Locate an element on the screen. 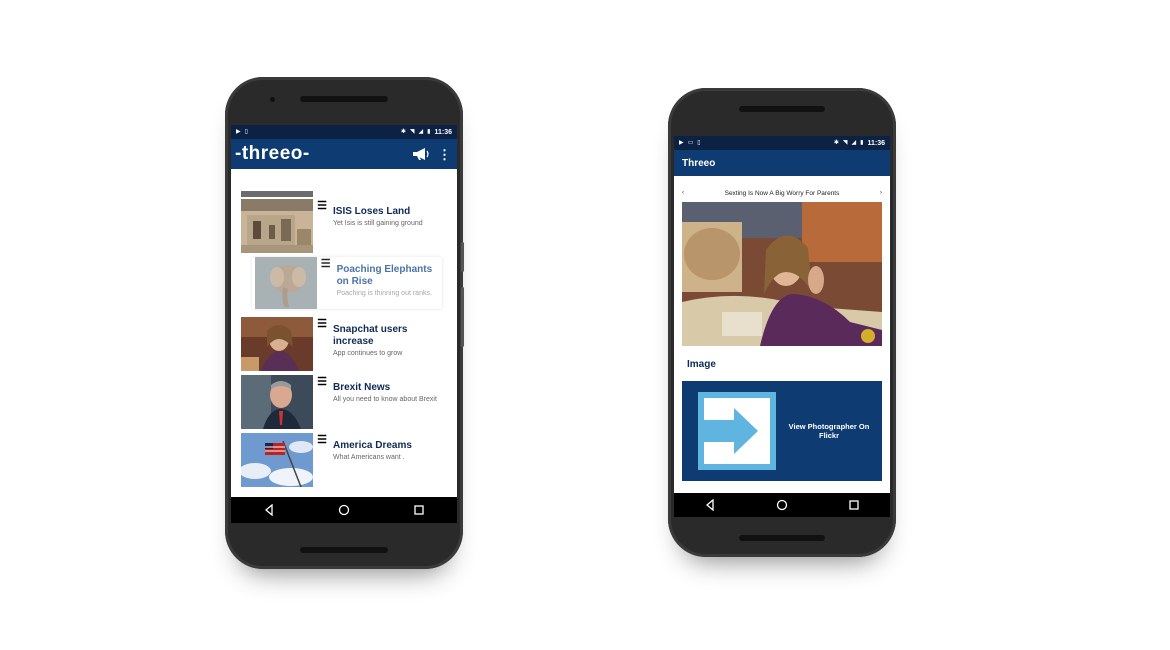  front-camera is located at coordinates (272, 99).